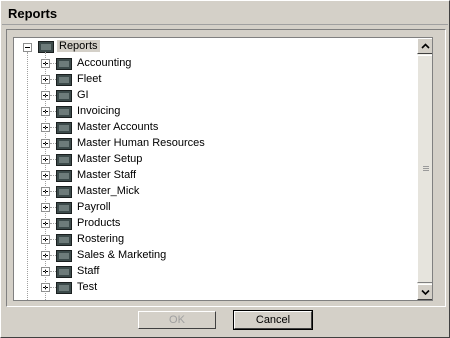 The width and height of the screenshot is (450, 338). What do you see at coordinates (177, 320) in the screenshot?
I see `ok-button: OK` at bounding box center [177, 320].